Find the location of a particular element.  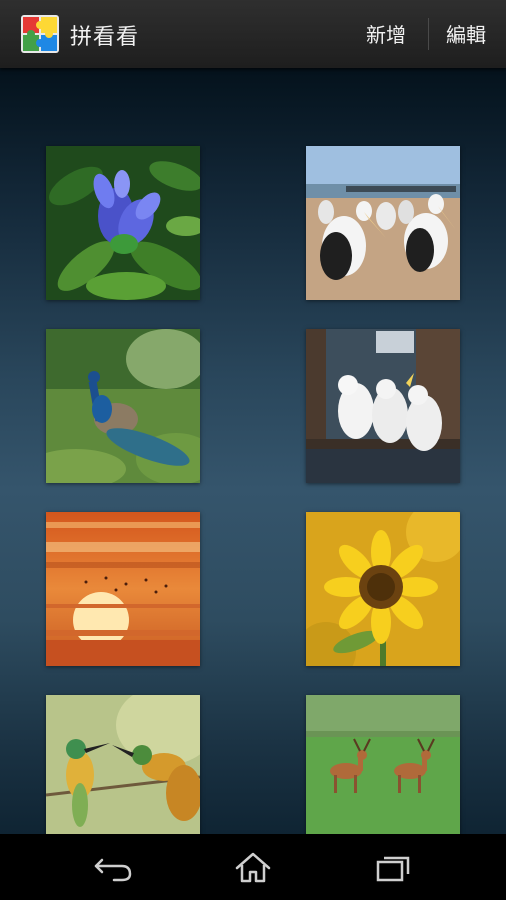

navigation-bar is located at coordinates (253, 867).